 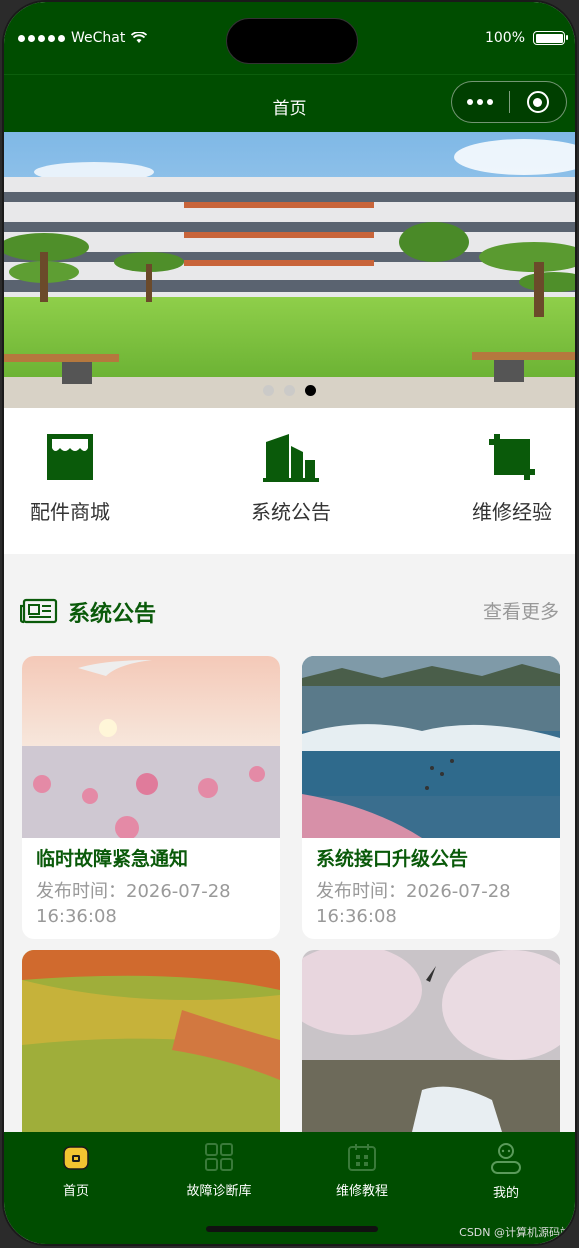 What do you see at coordinates (75, 1191) in the screenshot?
I see `tab-label: 首页` at bounding box center [75, 1191].